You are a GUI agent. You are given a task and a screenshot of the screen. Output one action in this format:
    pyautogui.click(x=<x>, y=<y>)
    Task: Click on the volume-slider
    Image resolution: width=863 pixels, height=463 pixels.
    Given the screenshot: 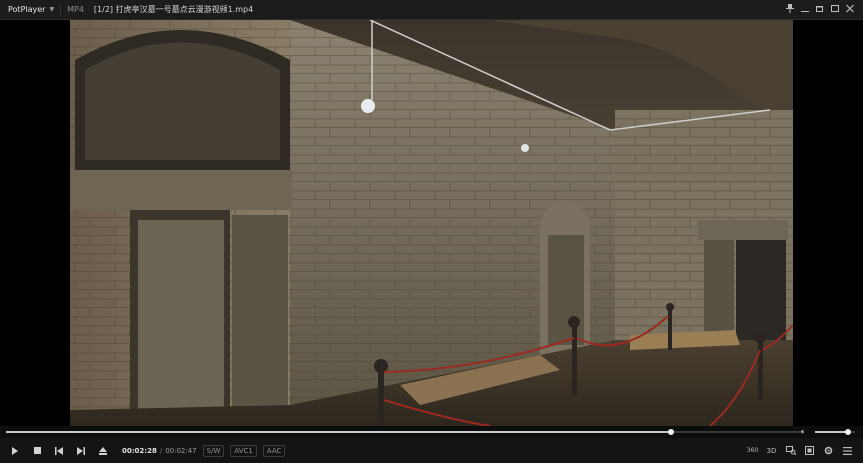 What is the action you would take?
    pyautogui.click(x=835, y=432)
    